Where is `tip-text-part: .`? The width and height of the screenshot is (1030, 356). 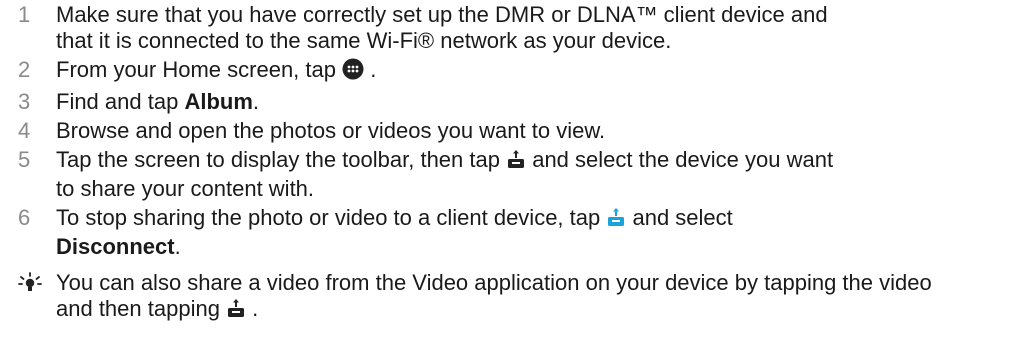
tip-text-part: . is located at coordinates (255, 308).